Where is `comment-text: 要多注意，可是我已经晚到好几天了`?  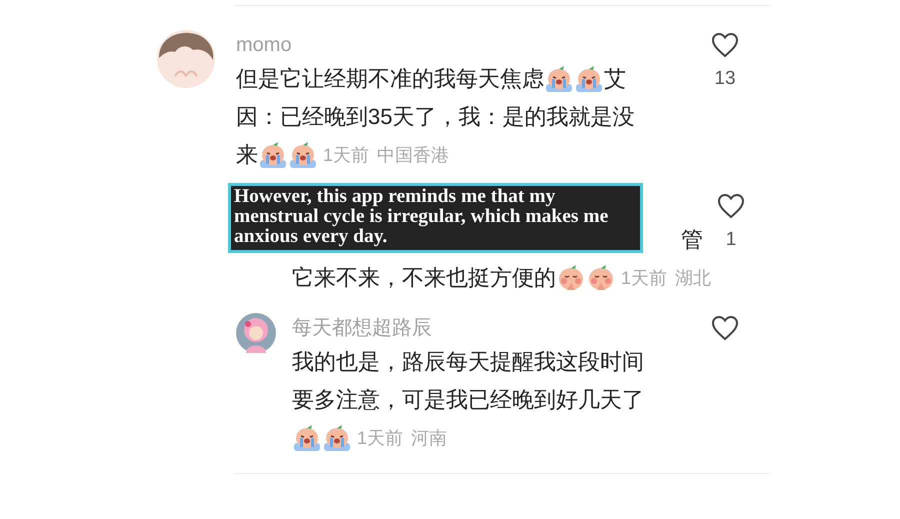 comment-text: 要多注意，可是我已经晚到好几天了 is located at coordinates (468, 400).